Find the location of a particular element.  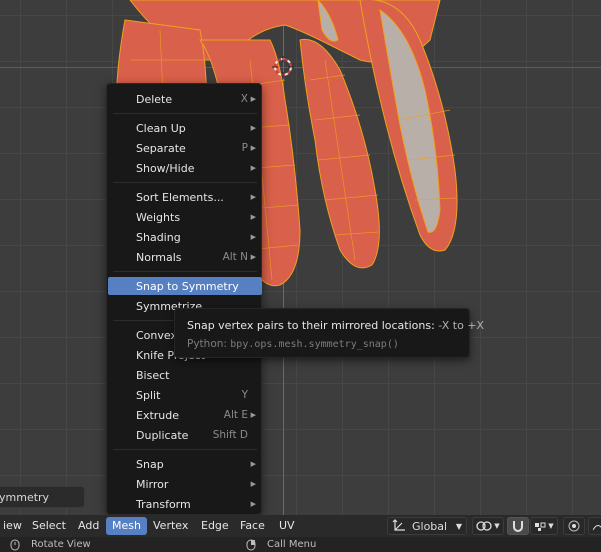

menu-item-normals: Normals Alt N ▶ is located at coordinates (185, 257).